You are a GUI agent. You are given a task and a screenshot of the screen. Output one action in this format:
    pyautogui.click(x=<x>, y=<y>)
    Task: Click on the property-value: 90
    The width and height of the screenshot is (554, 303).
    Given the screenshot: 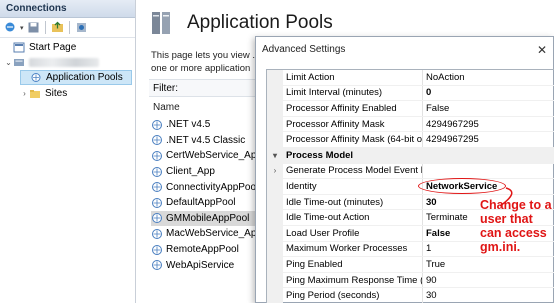 What is the action you would take?
    pyautogui.click(x=488, y=280)
    